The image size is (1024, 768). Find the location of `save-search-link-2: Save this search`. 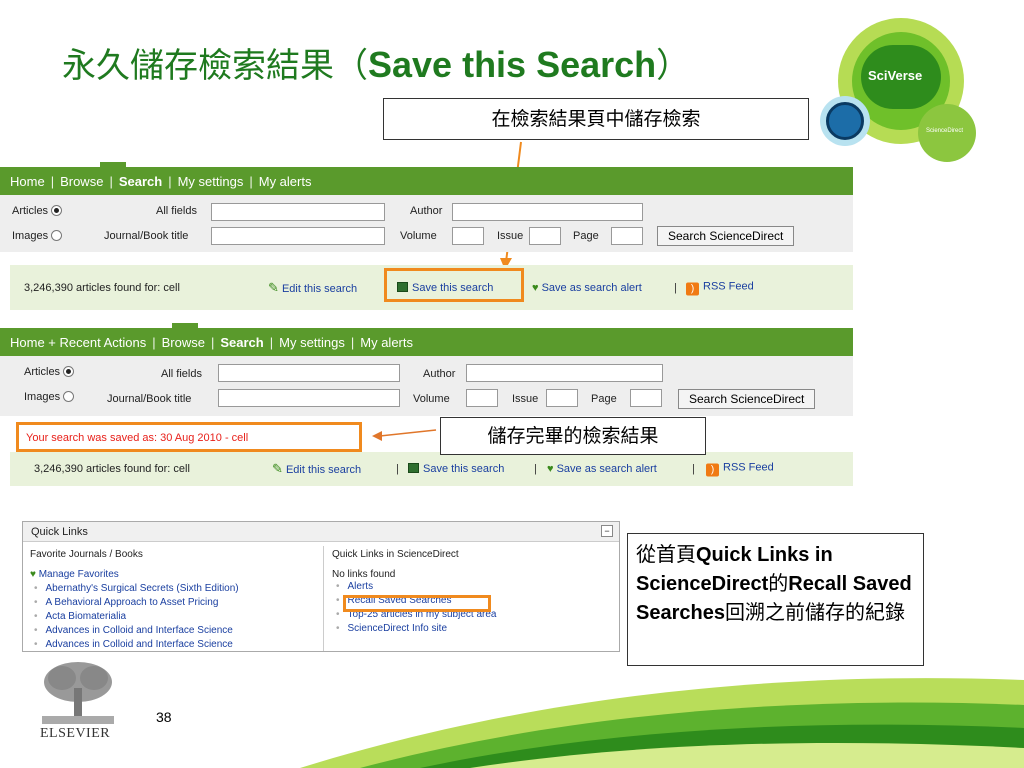

save-search-link-2: Save this search is located at coordinates (463, 469).